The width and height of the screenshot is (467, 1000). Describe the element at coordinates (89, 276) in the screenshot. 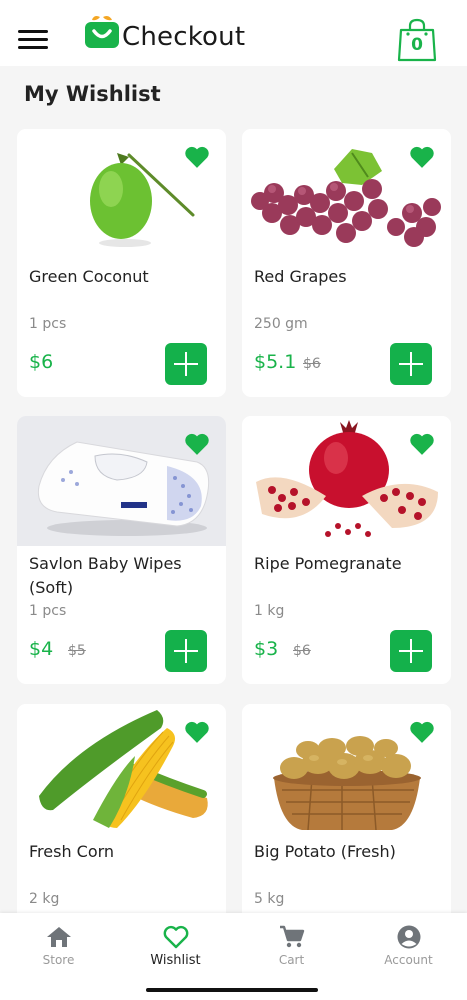

I see `product-name: Green Coconut` at that location.